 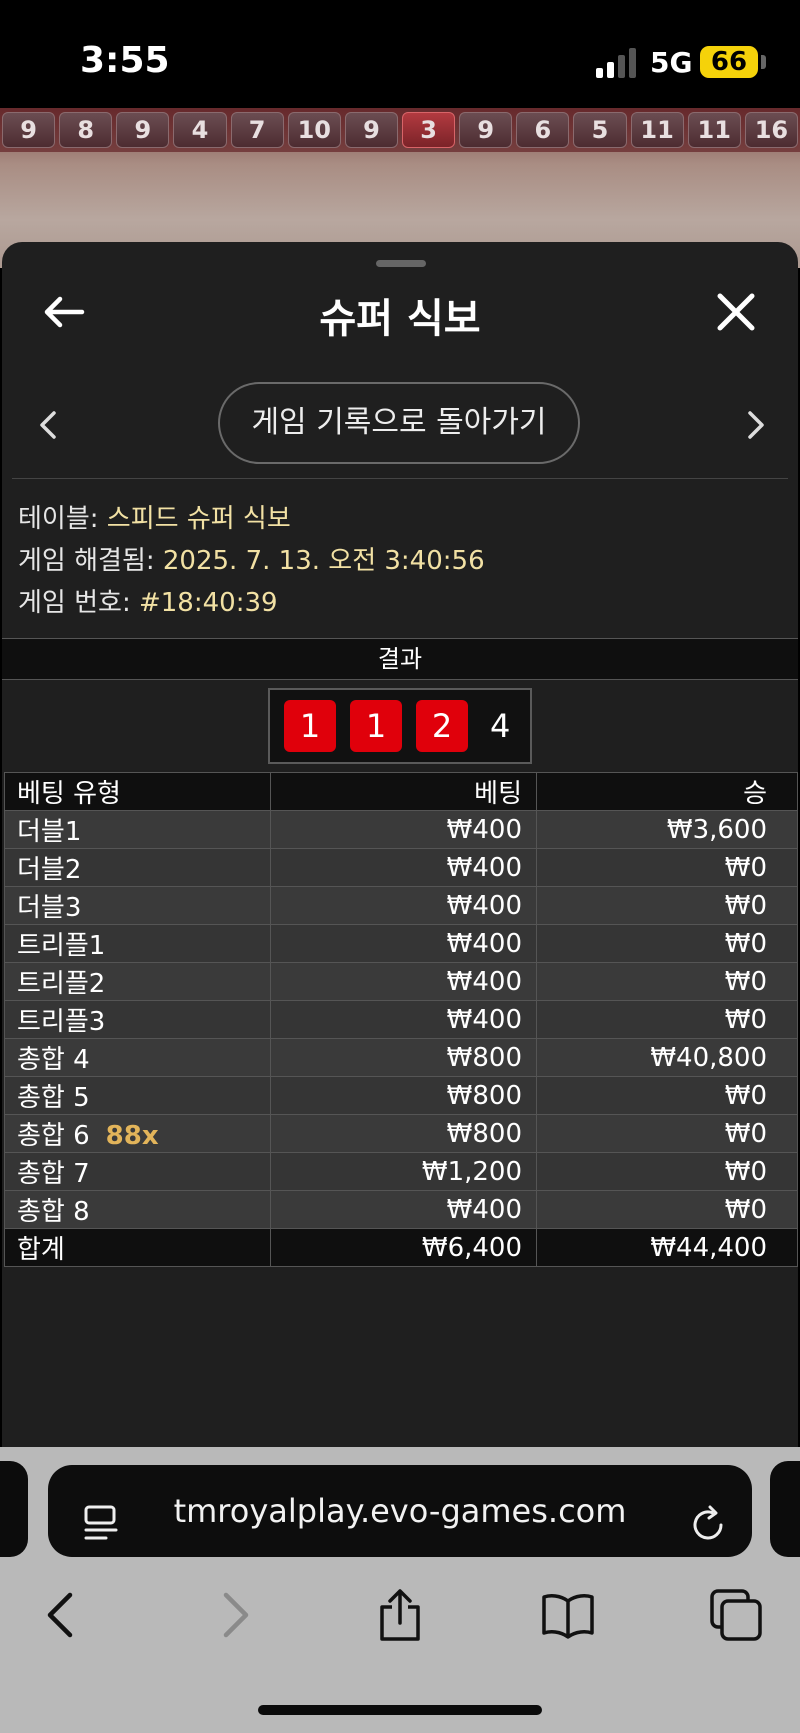 I want to click on bet-type-cell: 총합 7, so click(x=137, y=1171).